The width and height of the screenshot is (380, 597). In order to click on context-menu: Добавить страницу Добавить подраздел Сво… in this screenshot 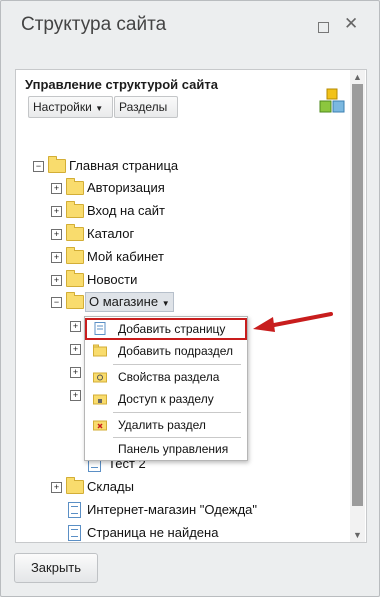, I will do `click(166, 388)`.